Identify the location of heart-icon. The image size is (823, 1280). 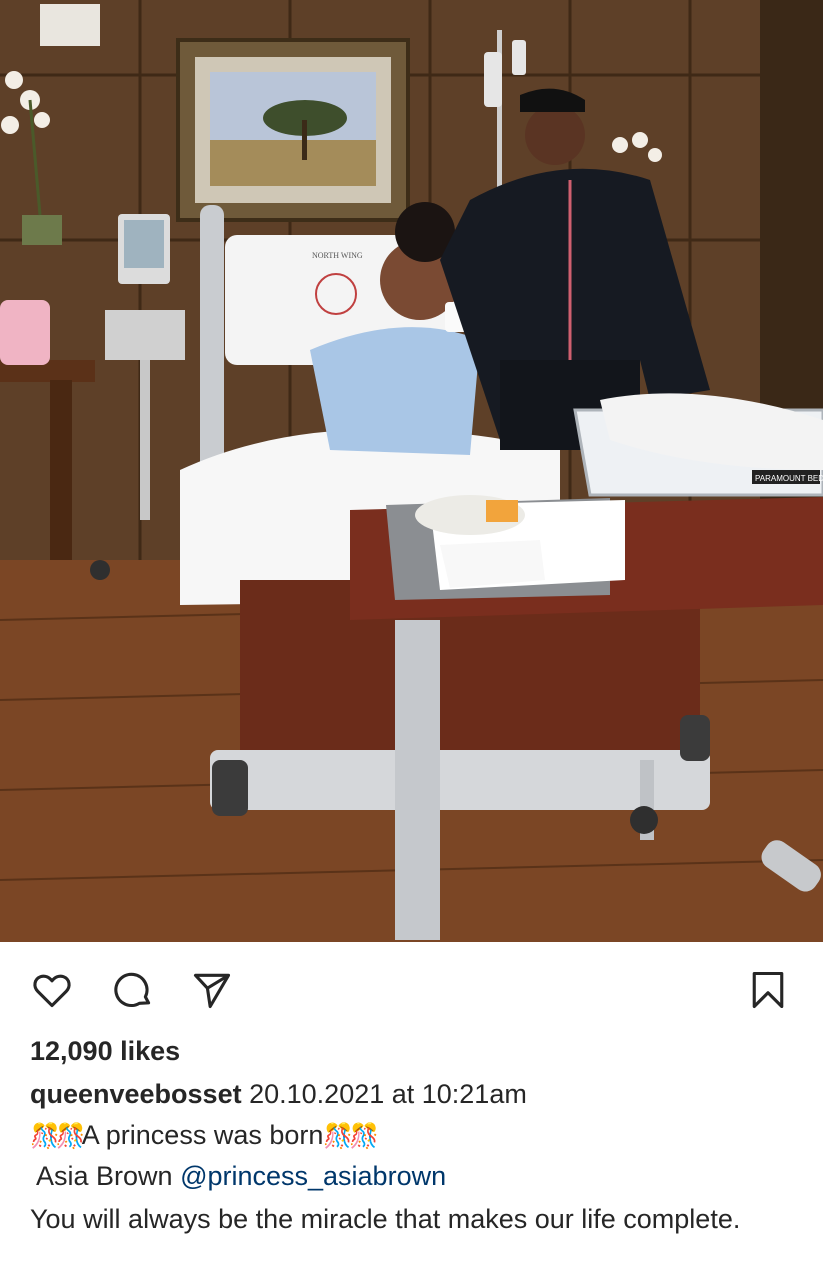
(52, 991).